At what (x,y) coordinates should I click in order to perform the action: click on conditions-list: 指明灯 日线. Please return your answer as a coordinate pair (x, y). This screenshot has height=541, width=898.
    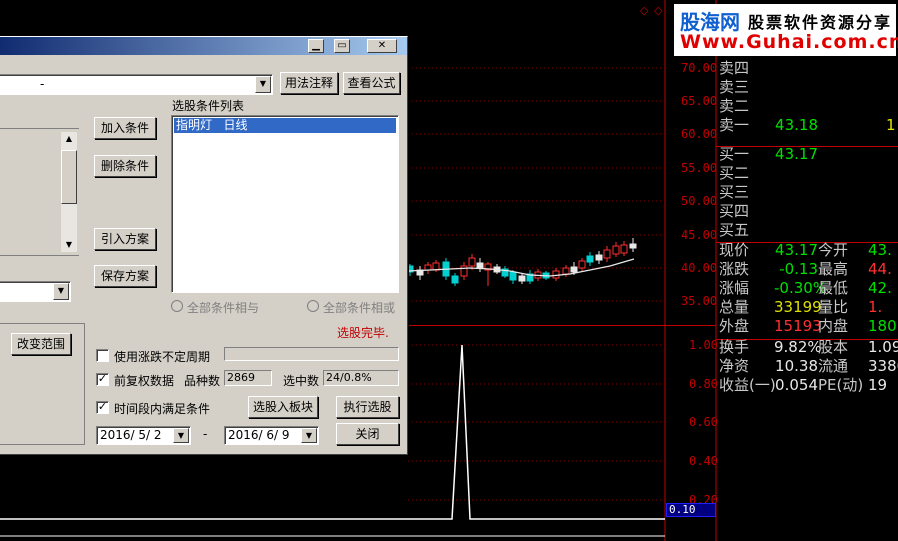
    Looking at the image, I should click on (285, 204).